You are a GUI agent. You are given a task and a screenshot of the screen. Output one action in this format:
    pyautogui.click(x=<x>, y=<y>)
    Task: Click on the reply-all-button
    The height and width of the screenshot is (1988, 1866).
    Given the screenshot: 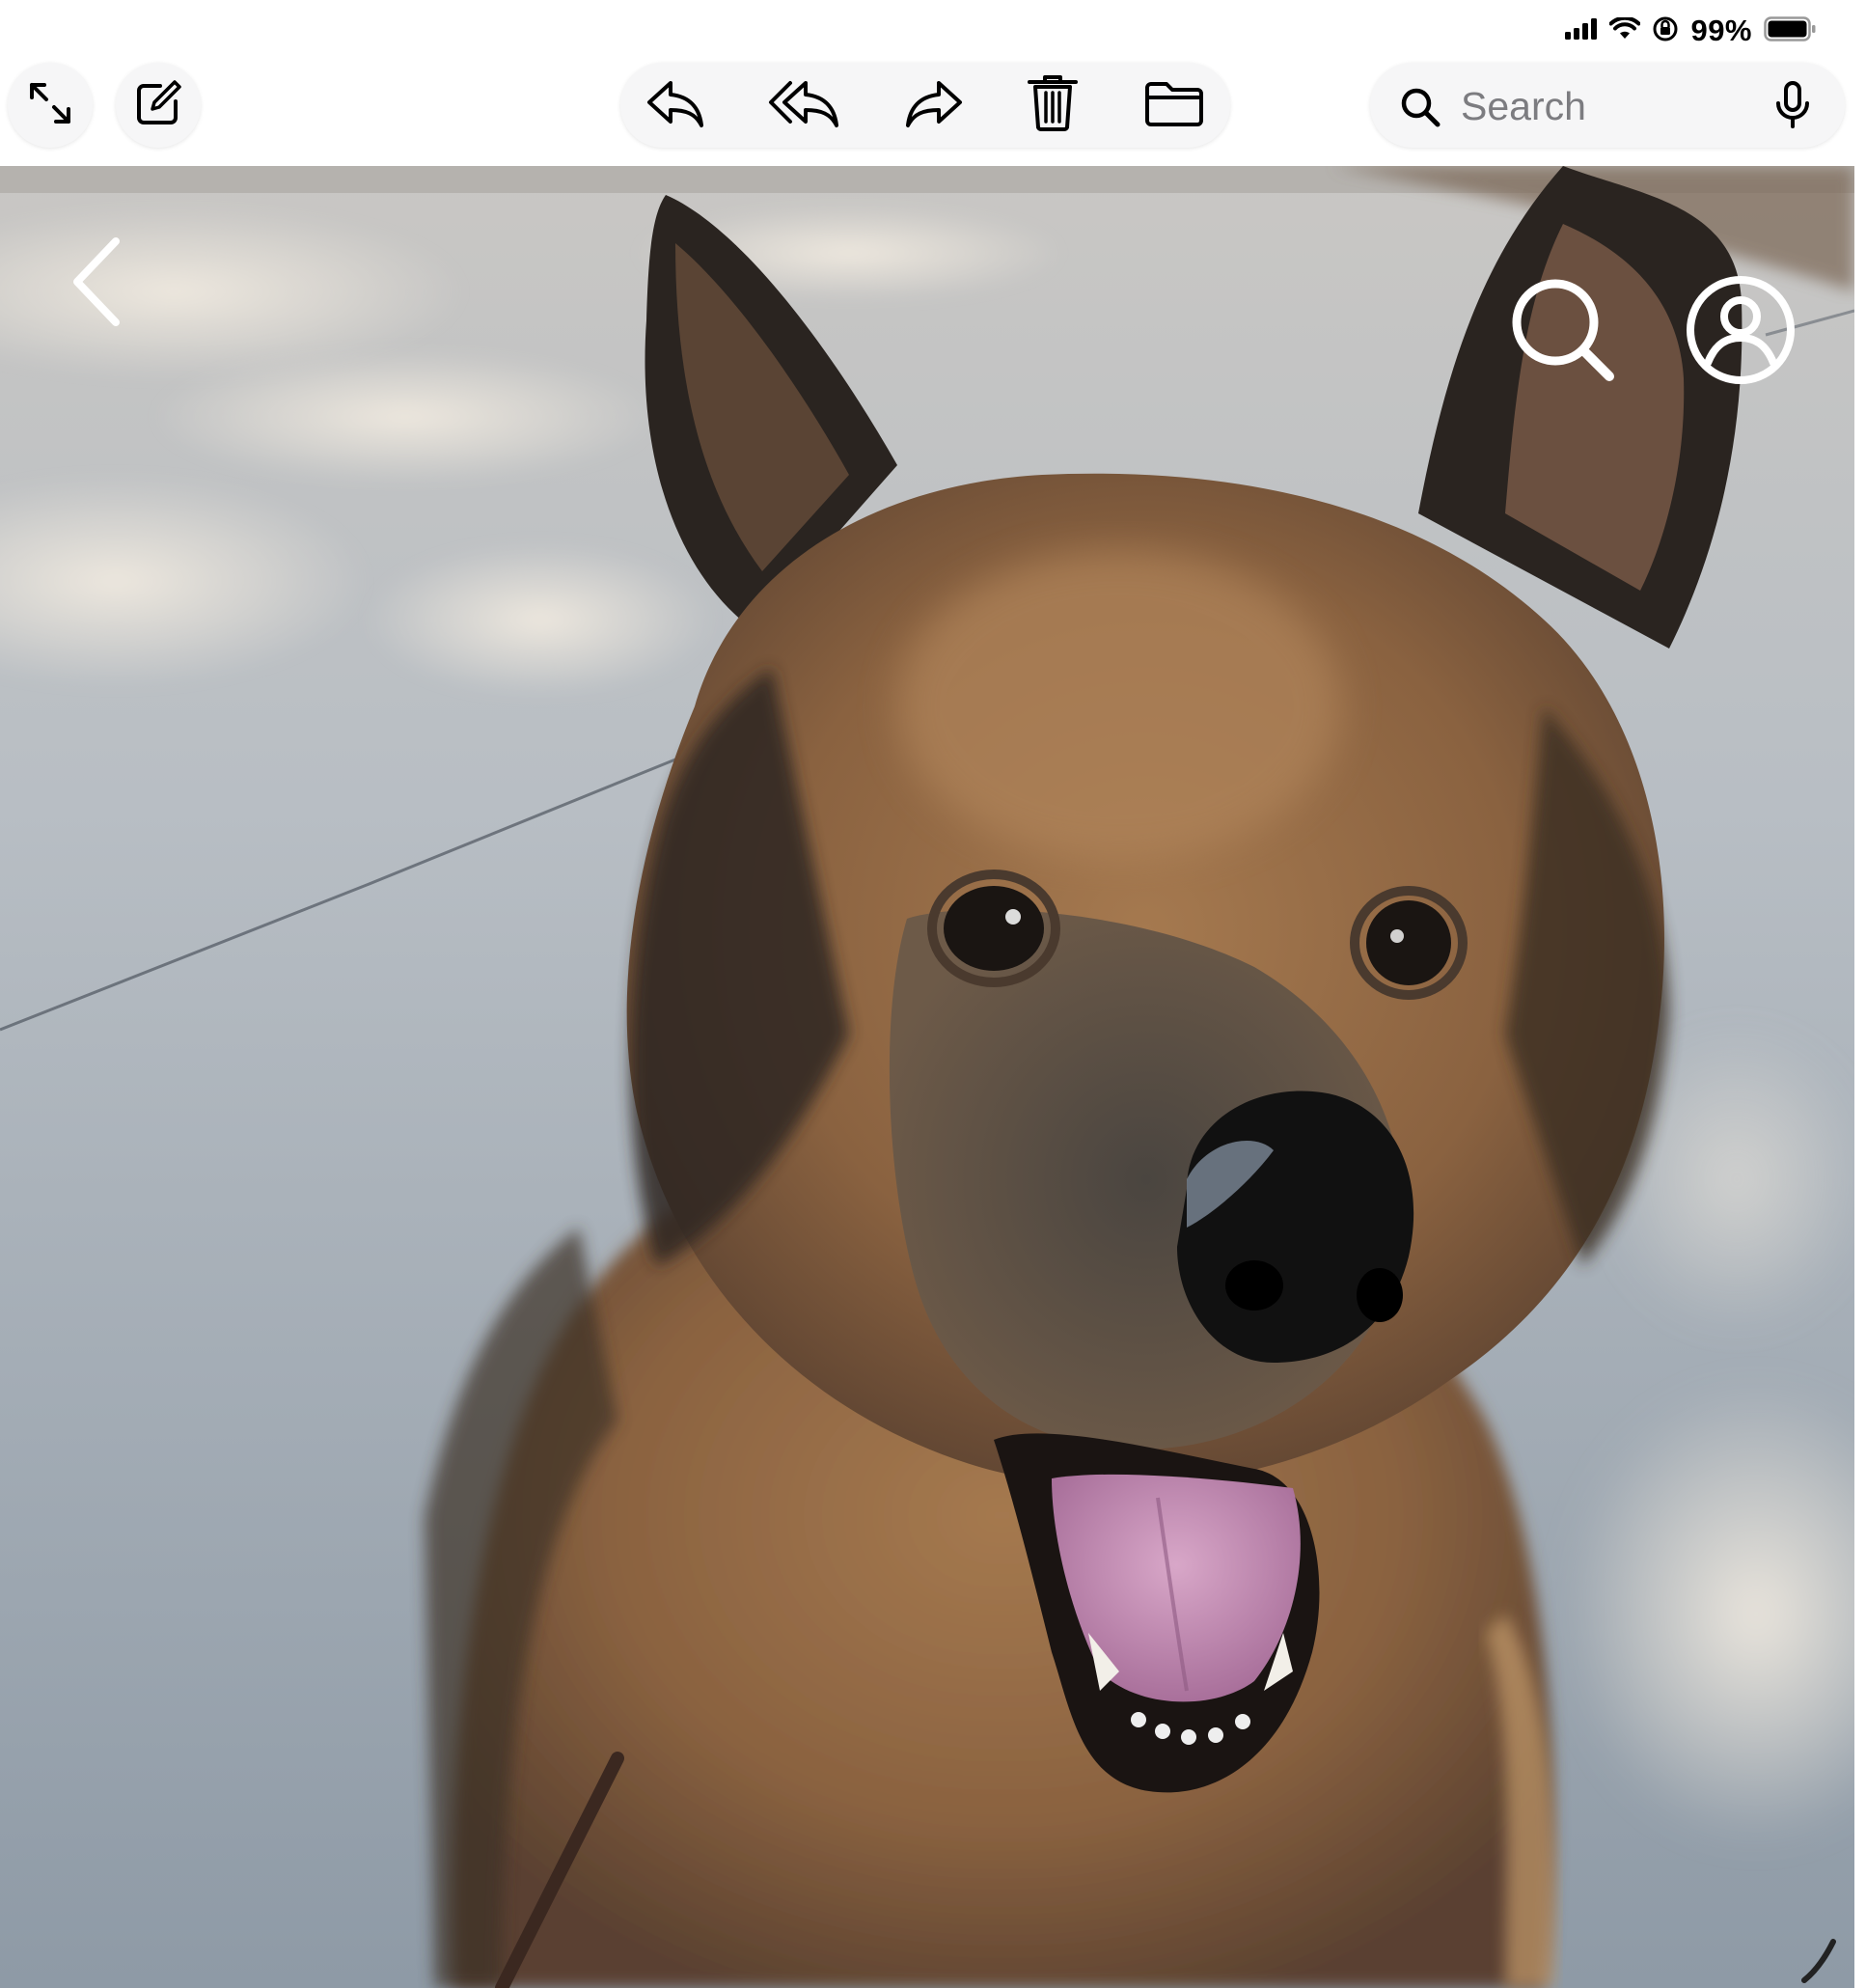 What is the action you would take?
    pyautogui.click(x=803, y=105)
    